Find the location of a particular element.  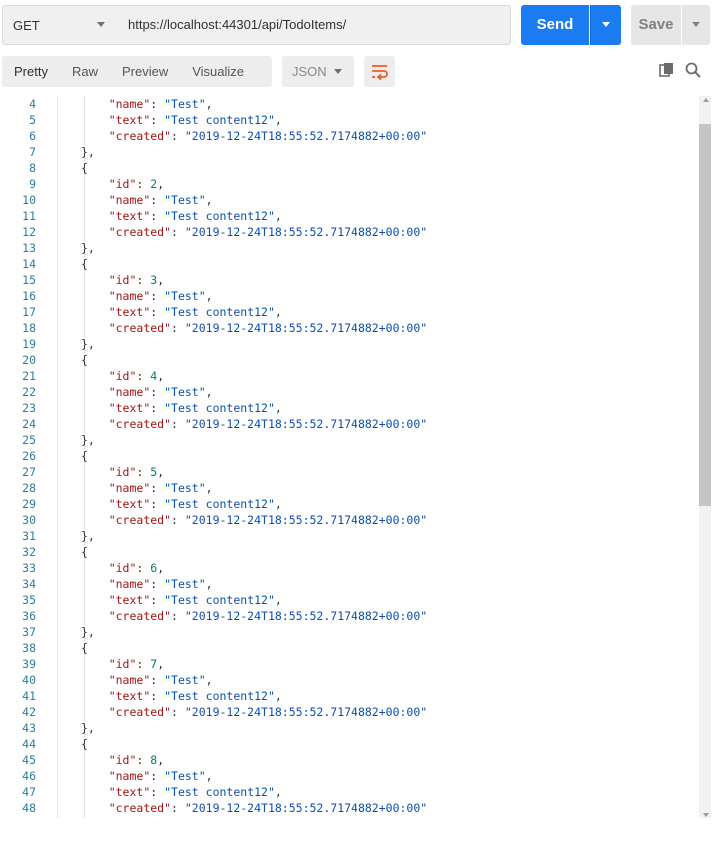

code-line: 16 "name": "Test", is located at coordinates (350, 296).